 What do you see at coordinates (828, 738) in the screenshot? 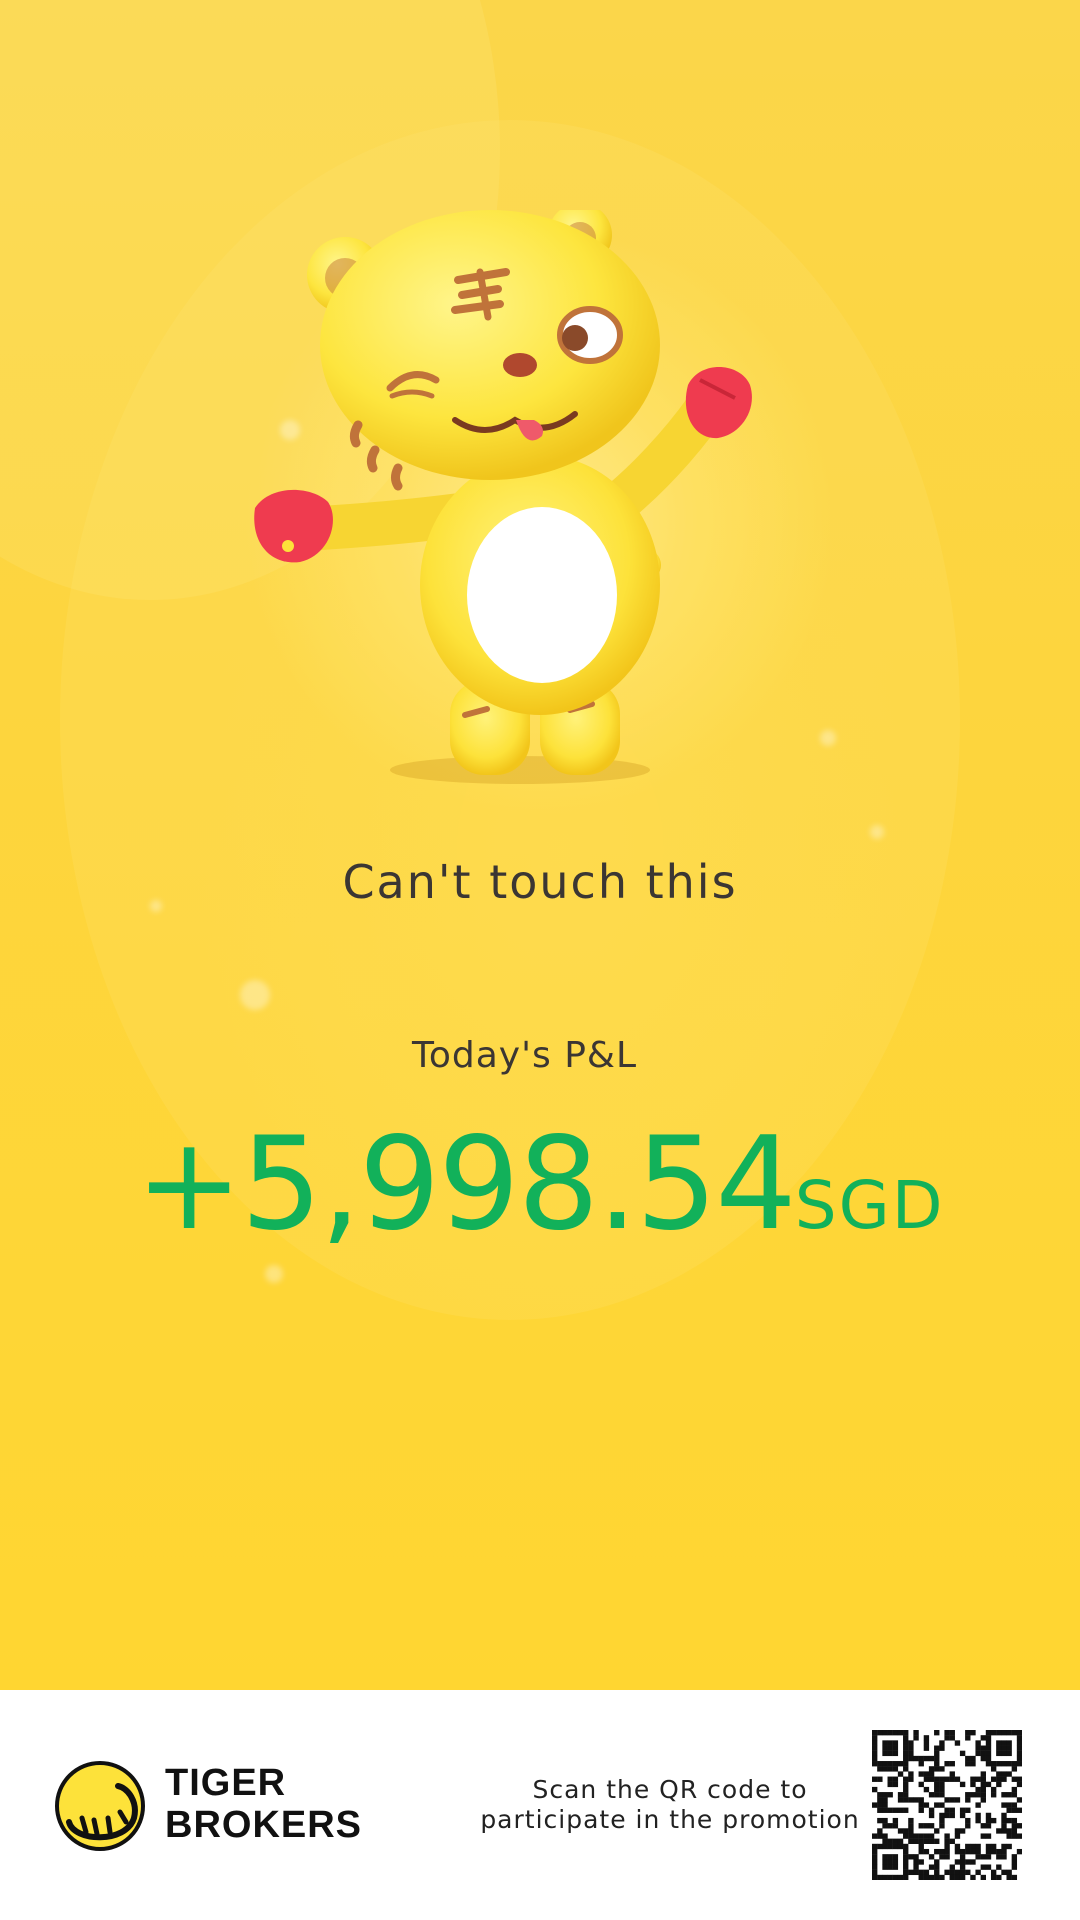
I see `sparkle` at bounding box center [828, 738].